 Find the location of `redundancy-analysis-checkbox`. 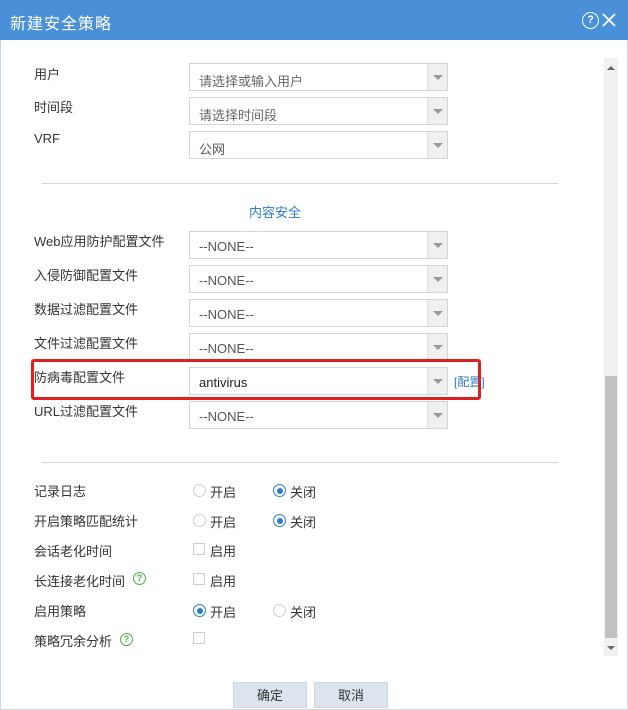

redundancy-analysis-checkbox is located at coordinates (199, 638).